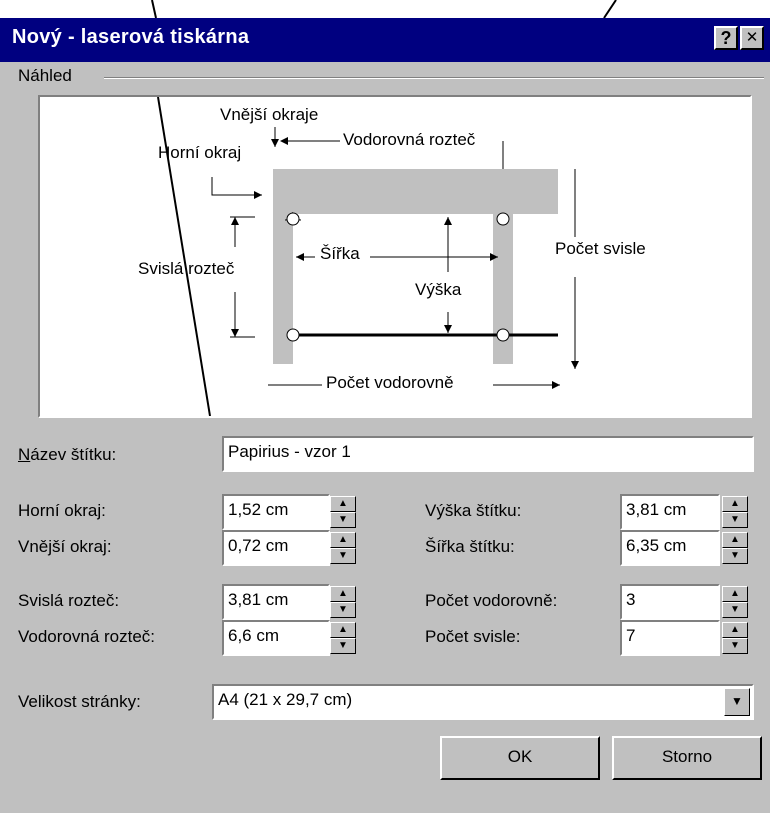 The width and height of the screenshot is (770, 813). I want to click on chevron-down-icon: ▼, so click(737, 702).